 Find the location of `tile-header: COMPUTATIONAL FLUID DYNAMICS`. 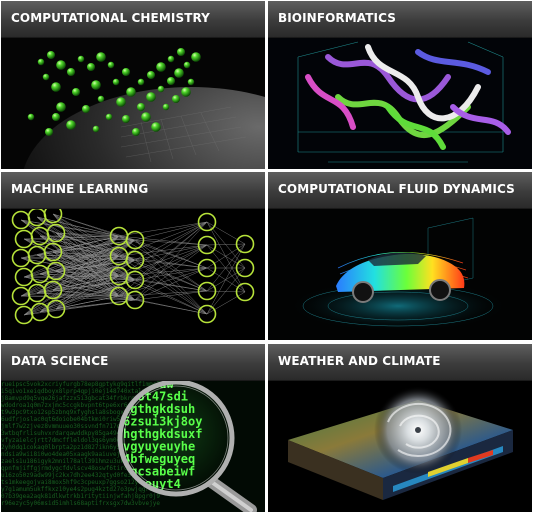

tile-header: COMPUTATIONAL FLUID DYNAMICS is located at coordinates (400, 190).